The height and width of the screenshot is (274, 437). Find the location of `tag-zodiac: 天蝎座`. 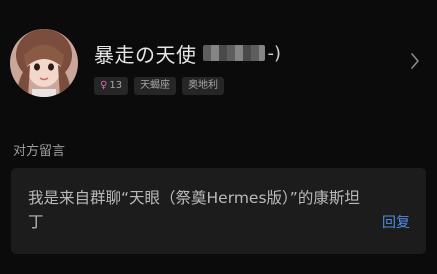

tag-zodiac: 天蝎座 is located at coordinates (155, 86).